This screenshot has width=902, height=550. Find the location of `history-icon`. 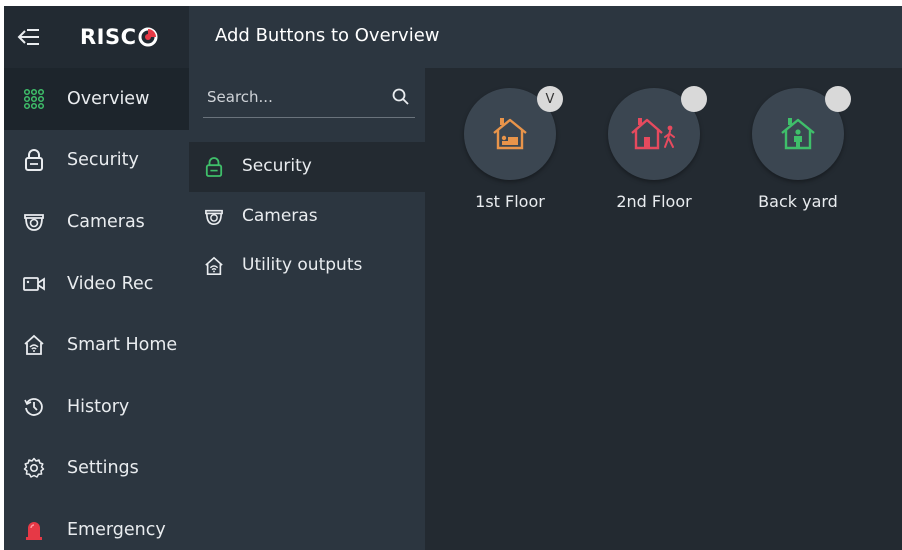

history-icon is located at coordinates (34, 407).